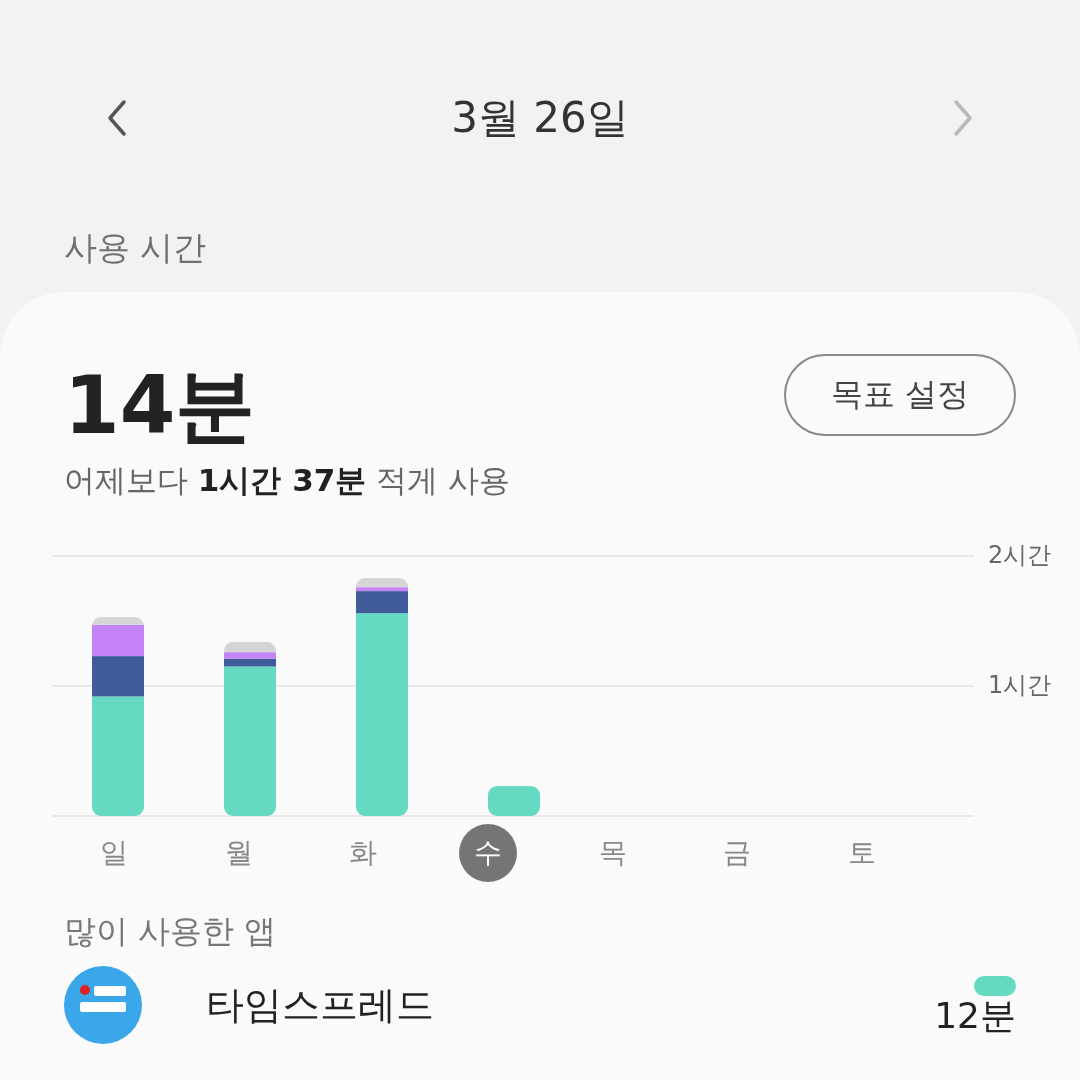 The height and width of the screenshot is (1080, 1080). Describe the element at coordinates (488, 853) in the screenshot. I see `day-label: 수` at that location.